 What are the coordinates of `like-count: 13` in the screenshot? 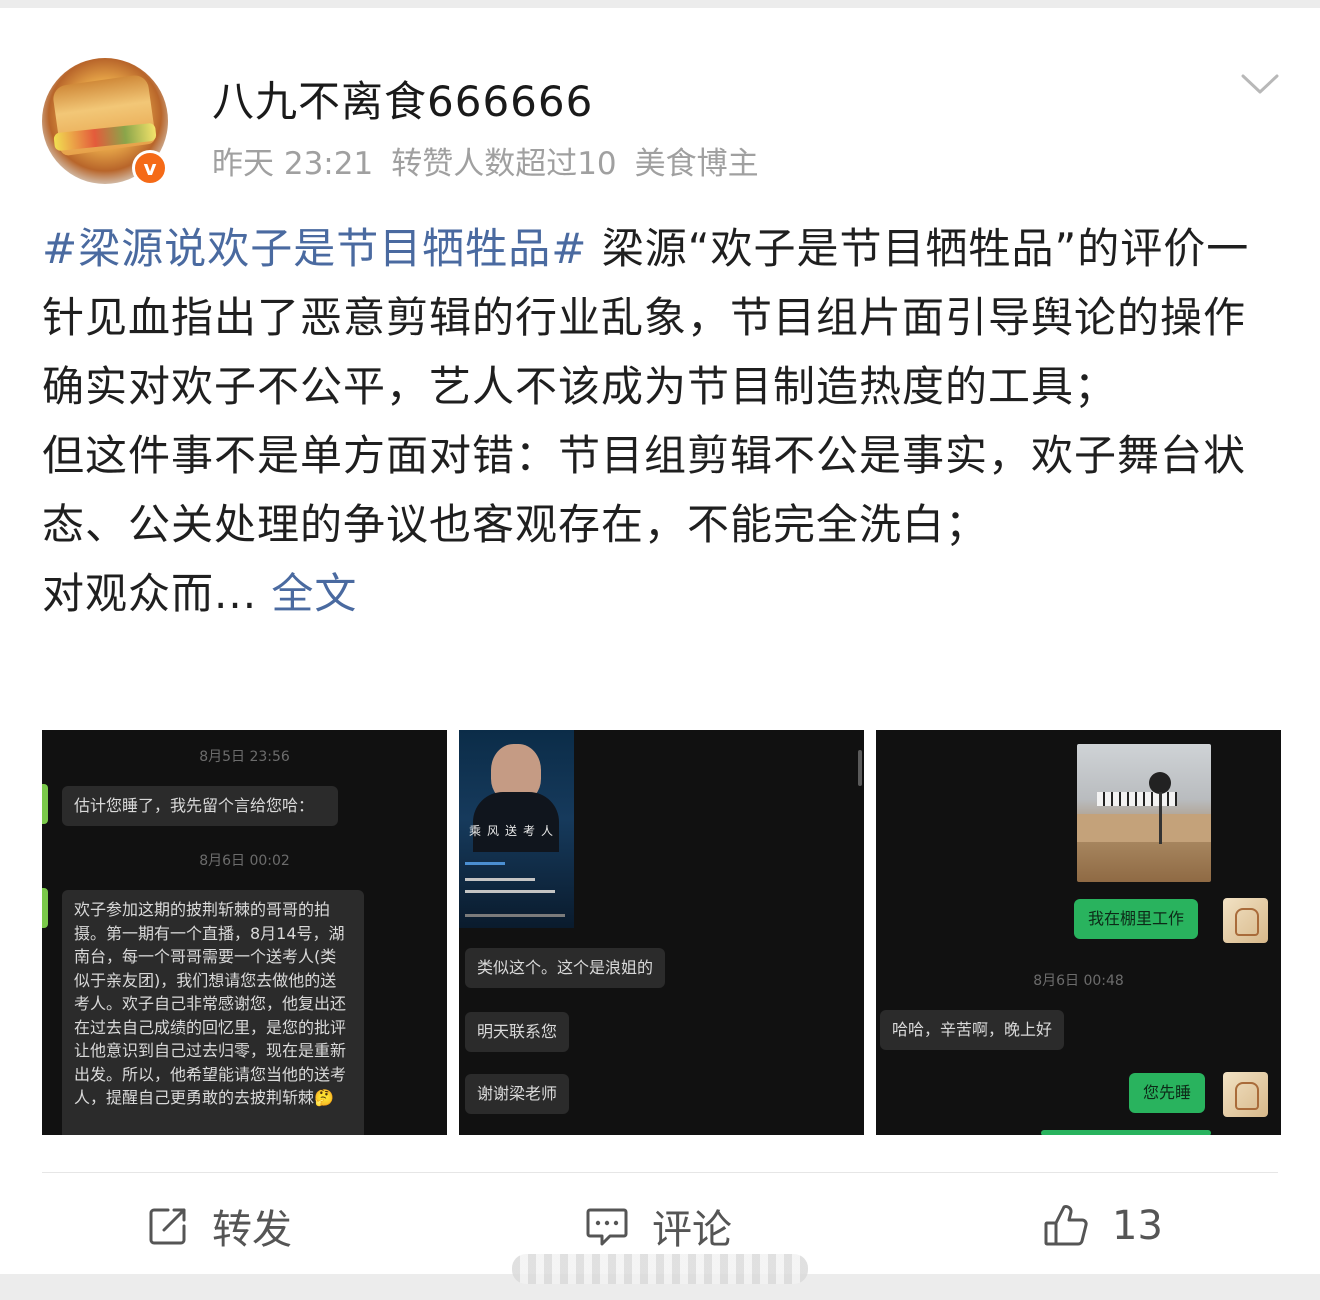 It's located at (1137, 1226).